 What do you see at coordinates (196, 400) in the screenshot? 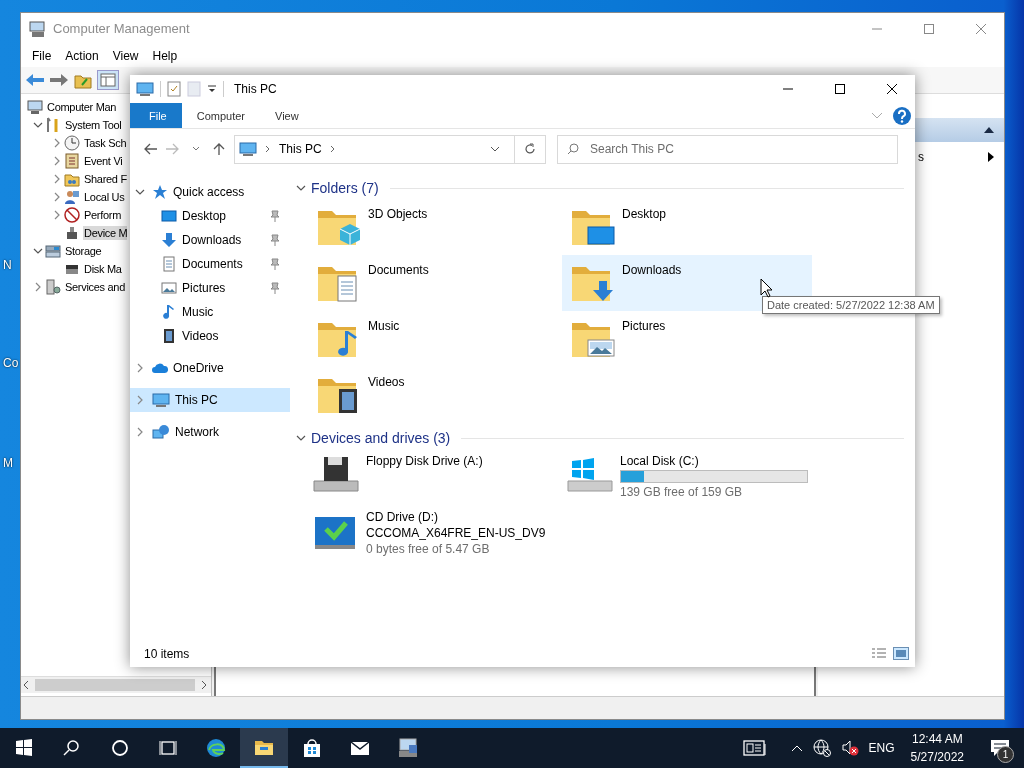
I see `nav-item: This PC` at bounding box center [196, 400].